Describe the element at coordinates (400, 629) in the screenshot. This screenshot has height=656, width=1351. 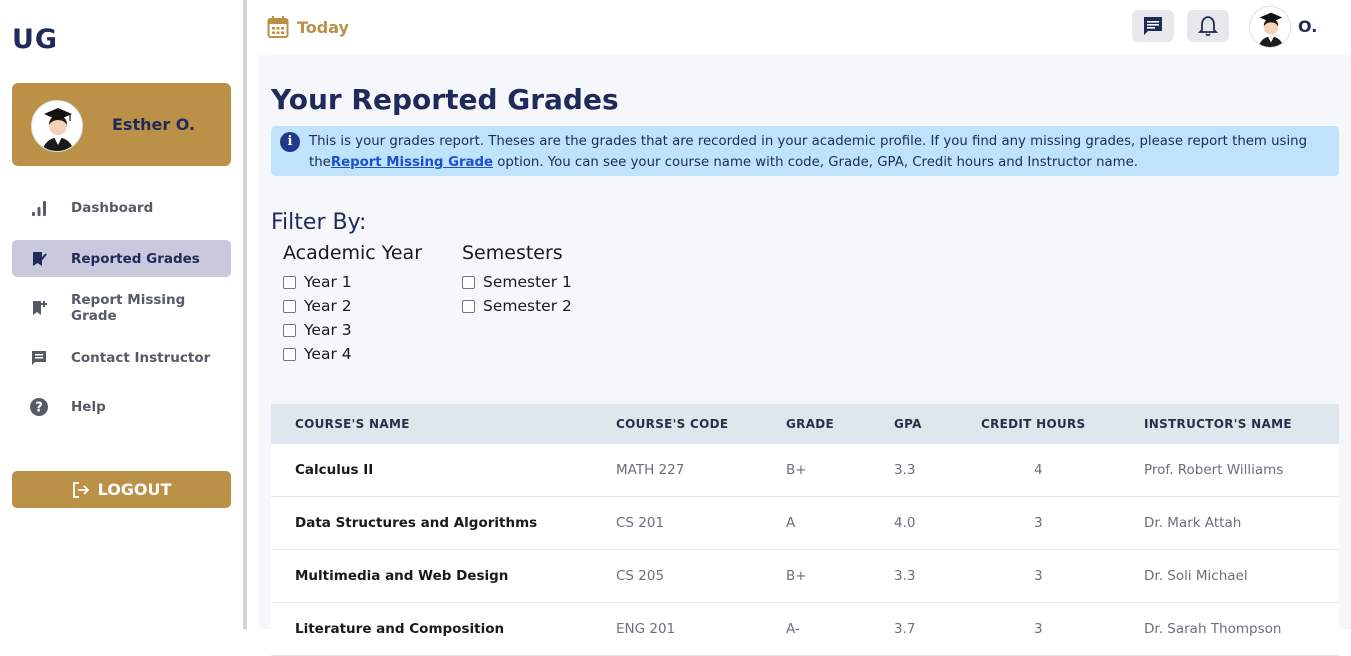
I see `course-name-cell: Literature and Composition` at that location.